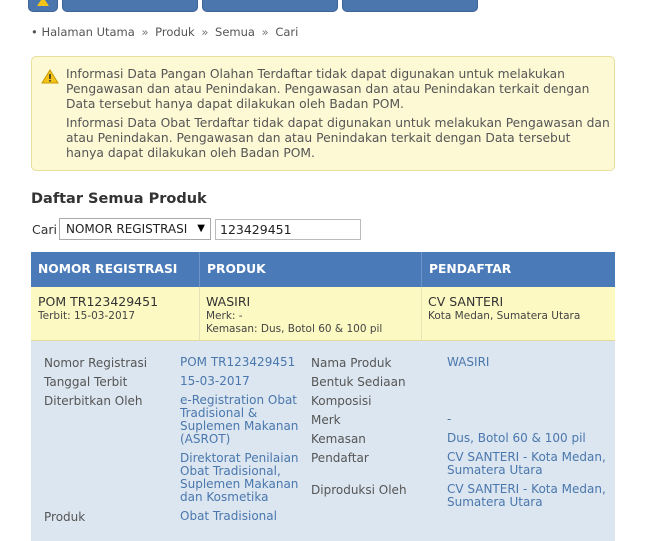 The width and height of the screenshot is (646, 541). Describe the element at coordinates (87, 316) in the screenshot. I see `terbit-value: Terbit: 15-03-2017` at that location.